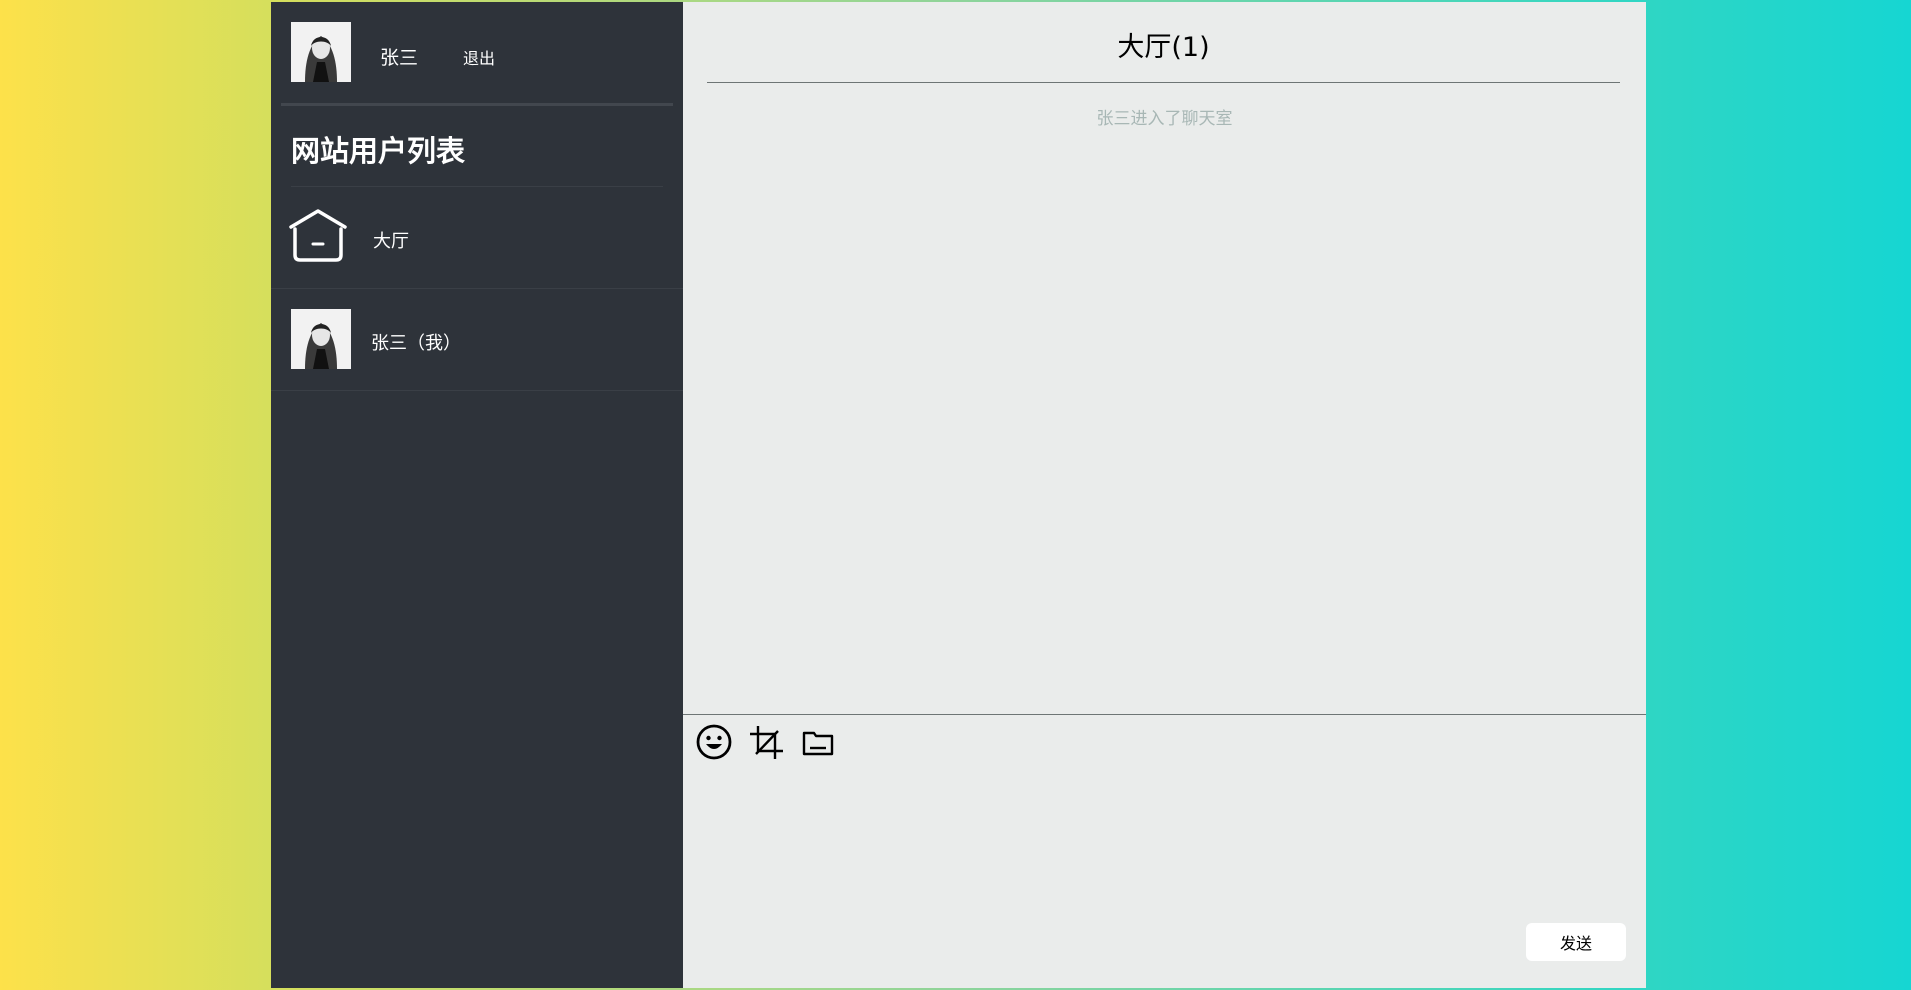  I want to click on sidebar-item-label: 张三（我）, so click(416, 343).